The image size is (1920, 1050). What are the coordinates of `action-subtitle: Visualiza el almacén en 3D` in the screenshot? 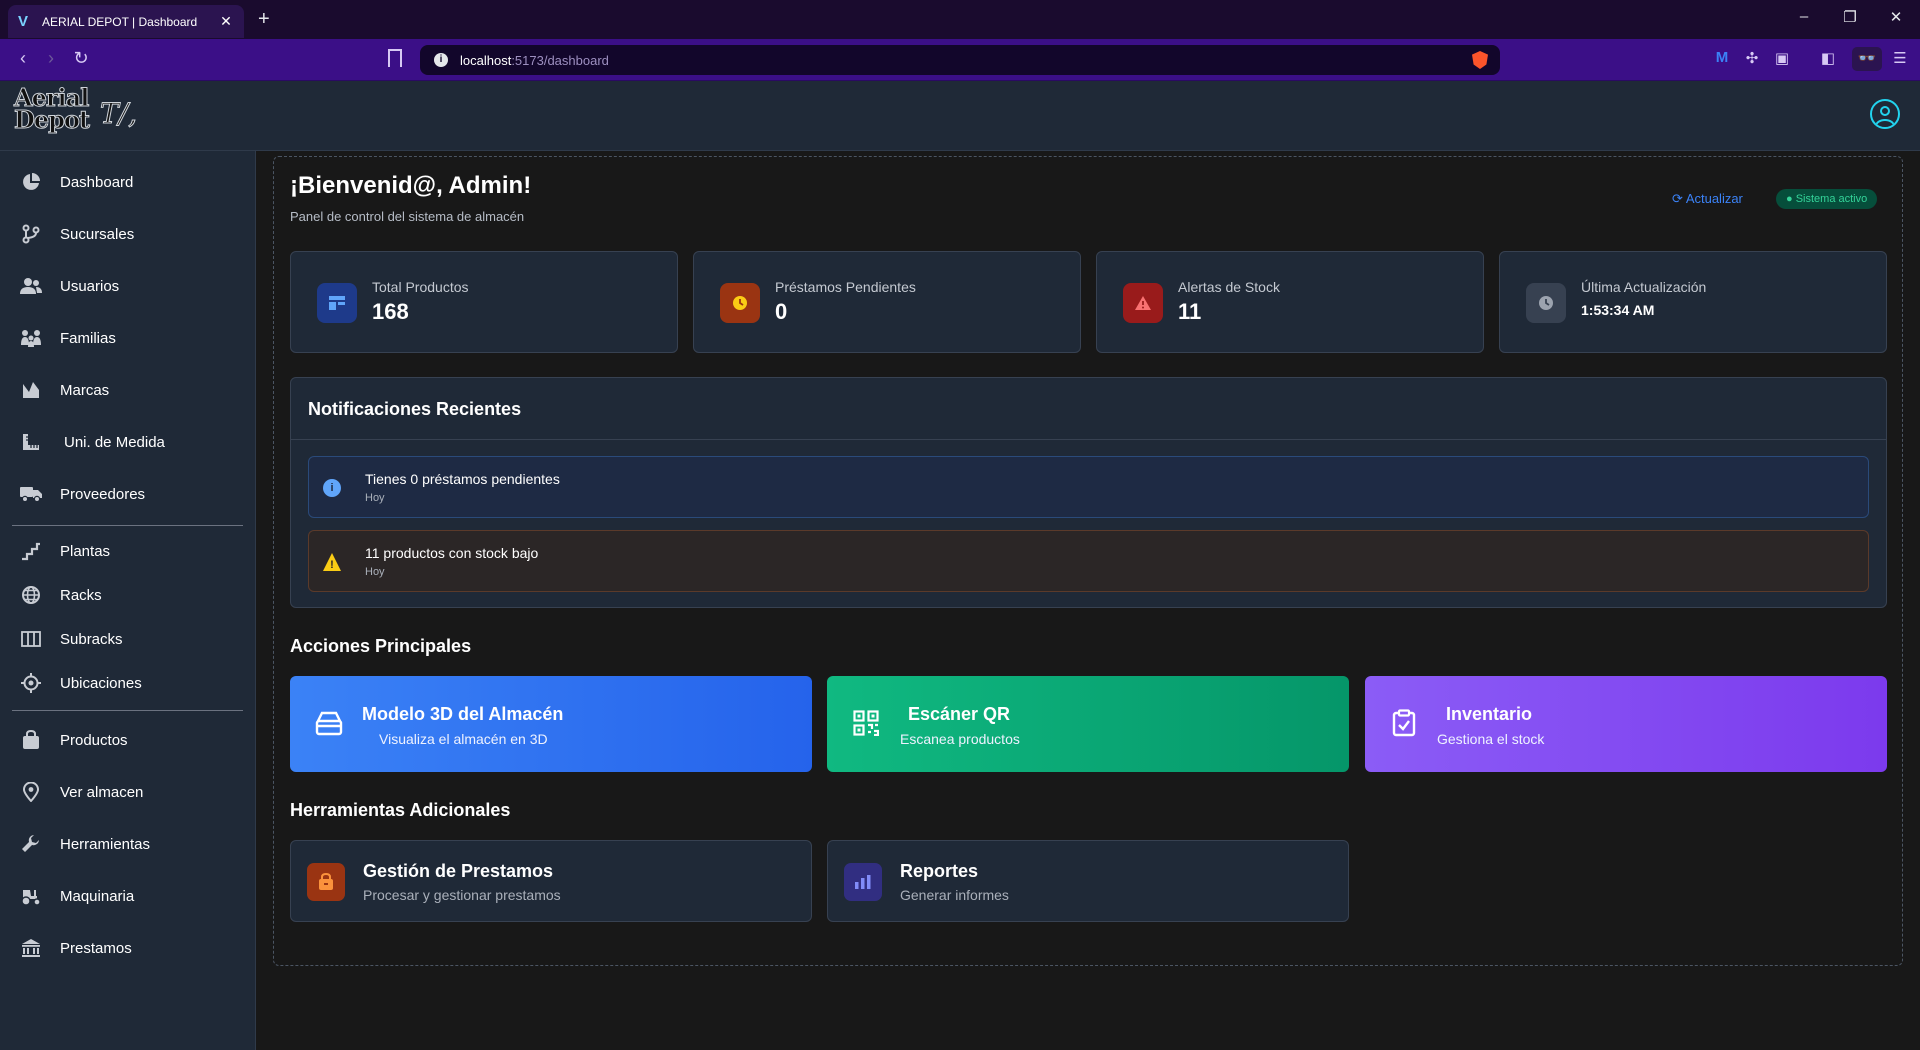 It's located at (463, 739).